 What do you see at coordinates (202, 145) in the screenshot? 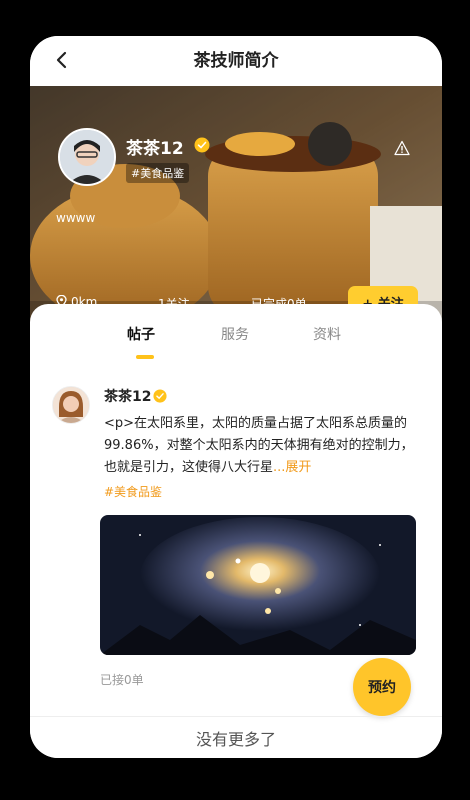
I see `verified-badge-icon` at bounding box center [202, 145].